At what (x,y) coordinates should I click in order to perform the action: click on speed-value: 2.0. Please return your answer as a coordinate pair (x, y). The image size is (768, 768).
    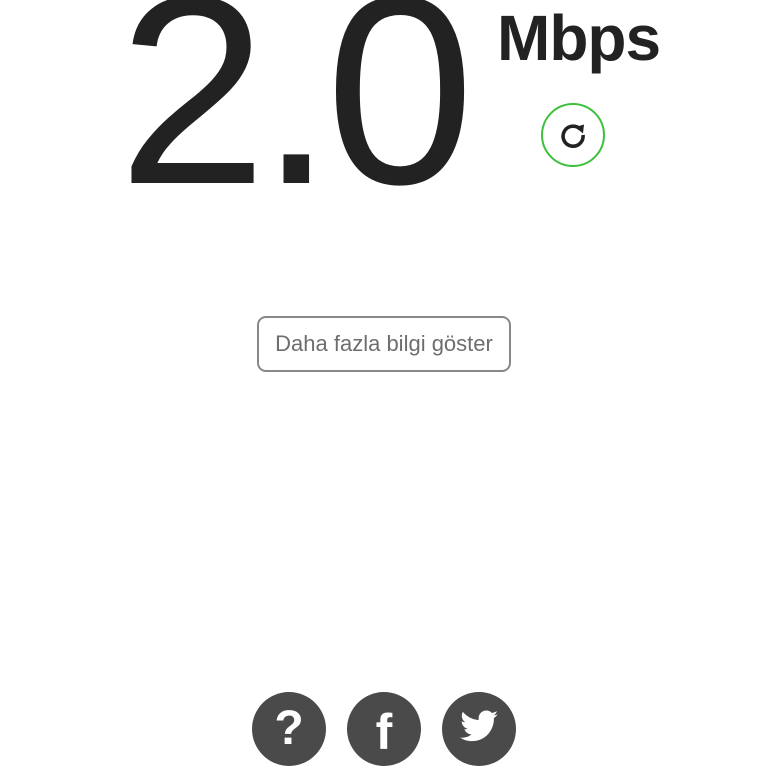
    Looking at the image, I should click on (296, 120).